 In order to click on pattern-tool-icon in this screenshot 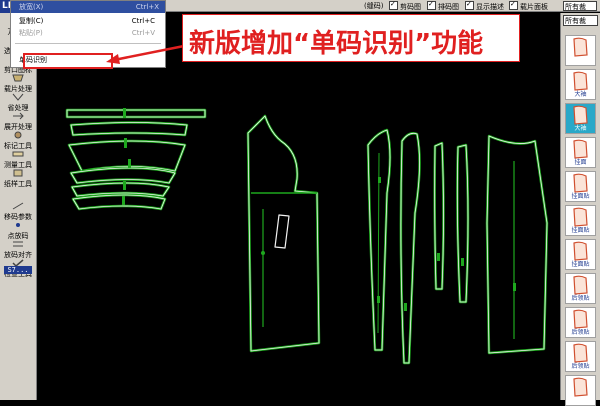, I will do `click(18, 174)`.